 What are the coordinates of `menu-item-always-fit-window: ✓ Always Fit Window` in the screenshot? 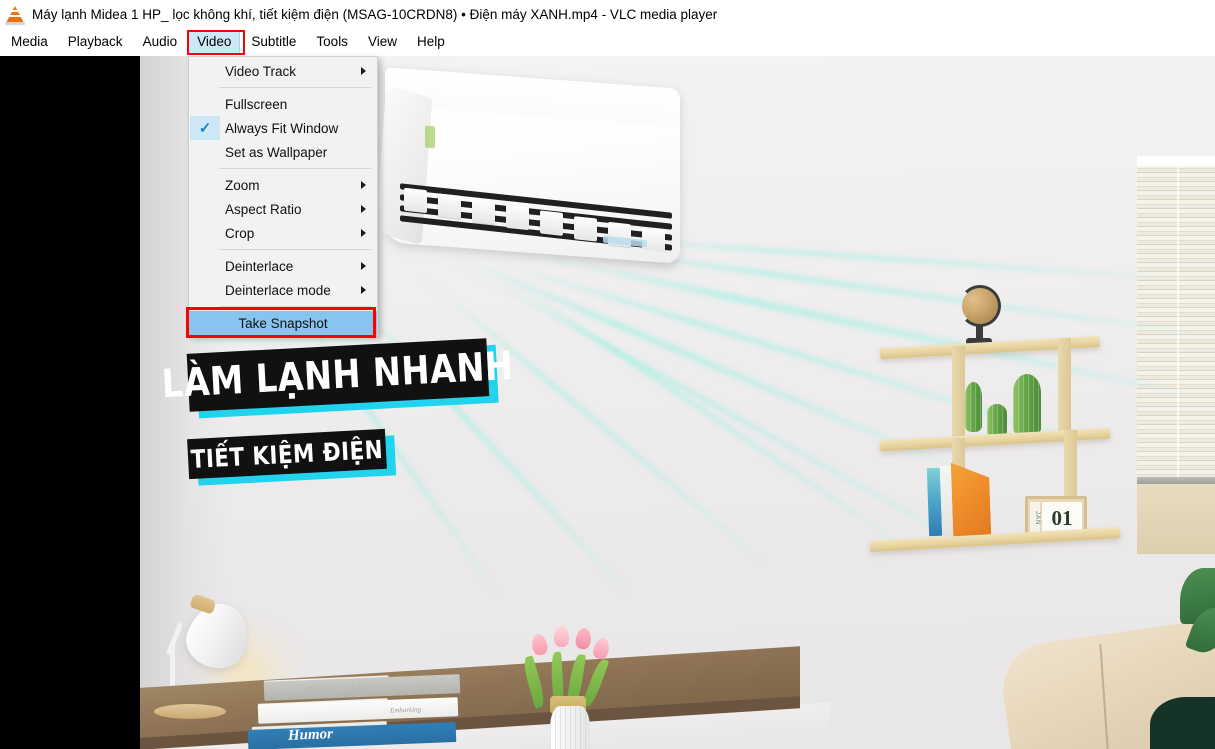 It's located at (283, 128).